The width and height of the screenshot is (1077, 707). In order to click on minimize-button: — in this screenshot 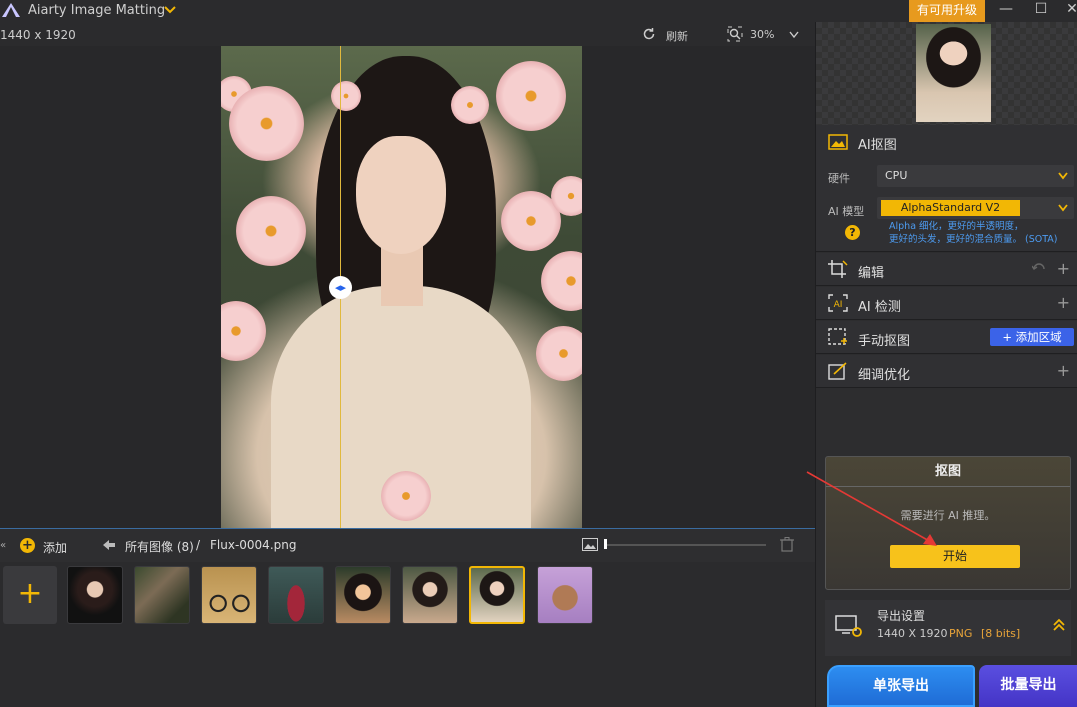, I will do `click(1006, 11)`.